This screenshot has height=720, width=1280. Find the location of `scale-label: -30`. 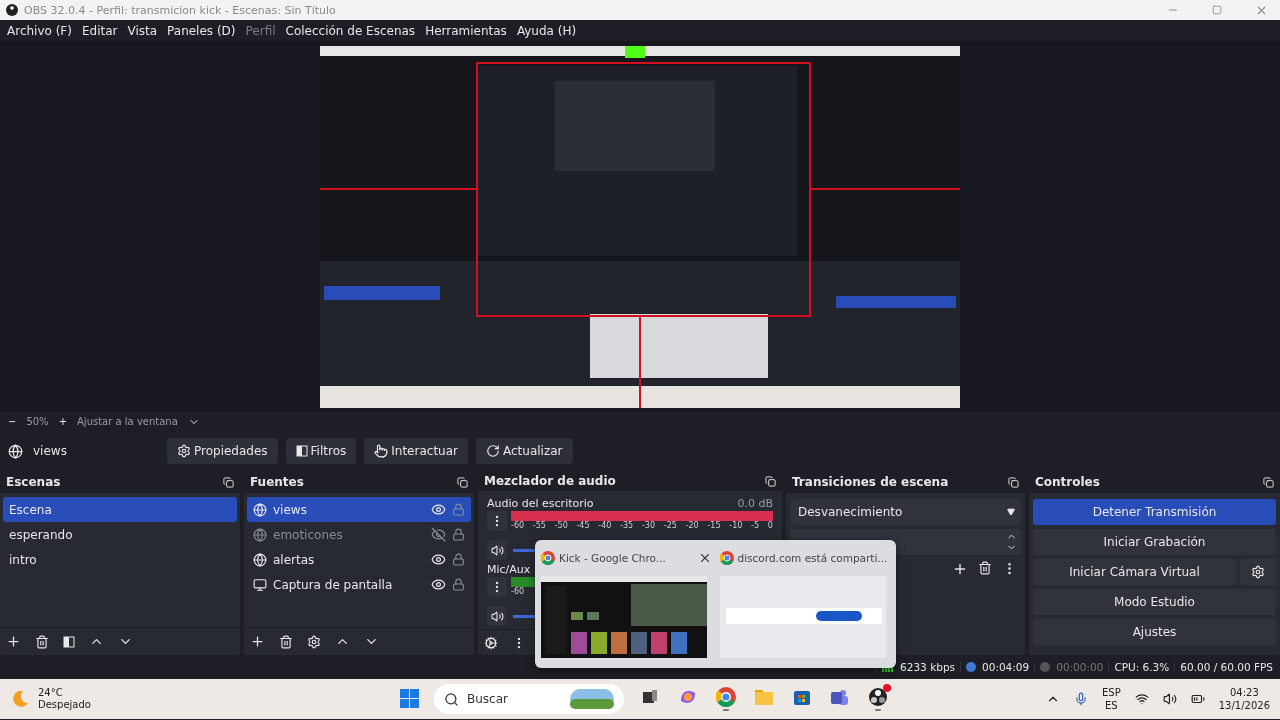

scale-label: -30 is located at coordinates (648, 526).